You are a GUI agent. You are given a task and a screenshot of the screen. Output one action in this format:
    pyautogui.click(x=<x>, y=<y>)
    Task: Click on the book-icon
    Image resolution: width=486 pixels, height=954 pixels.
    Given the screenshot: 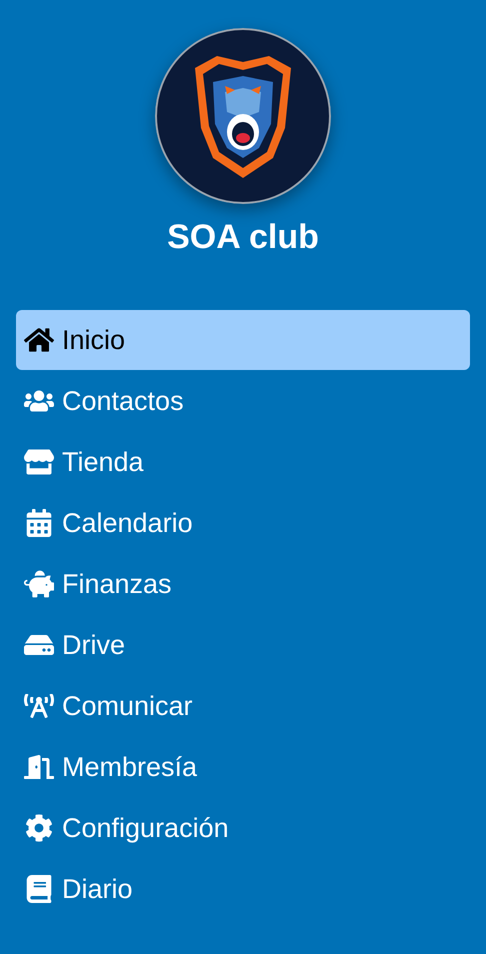 What is the action you would take?
    pyautogui.click(x=39, y=889)
    